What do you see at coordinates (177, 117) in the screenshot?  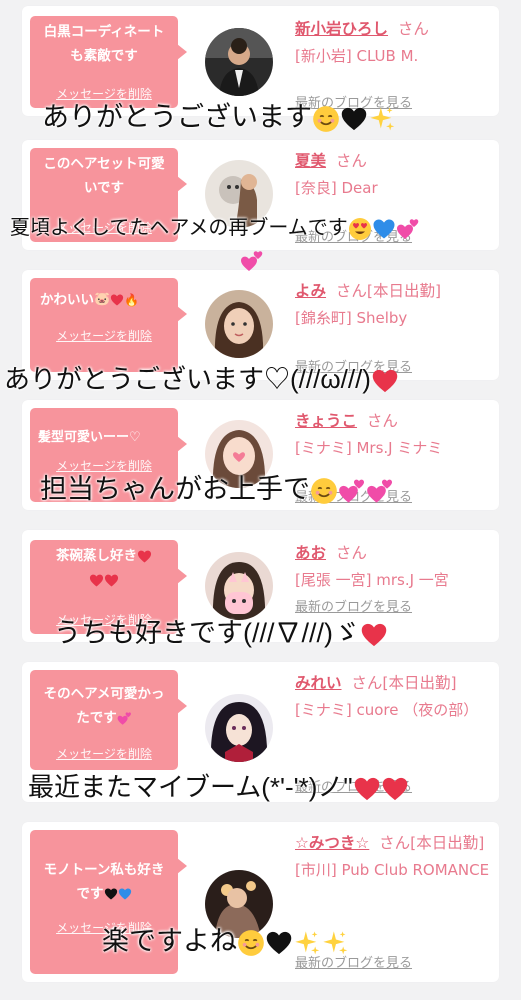 I see `caption-text: ありがとうございます` at bounding box center [177, 117].